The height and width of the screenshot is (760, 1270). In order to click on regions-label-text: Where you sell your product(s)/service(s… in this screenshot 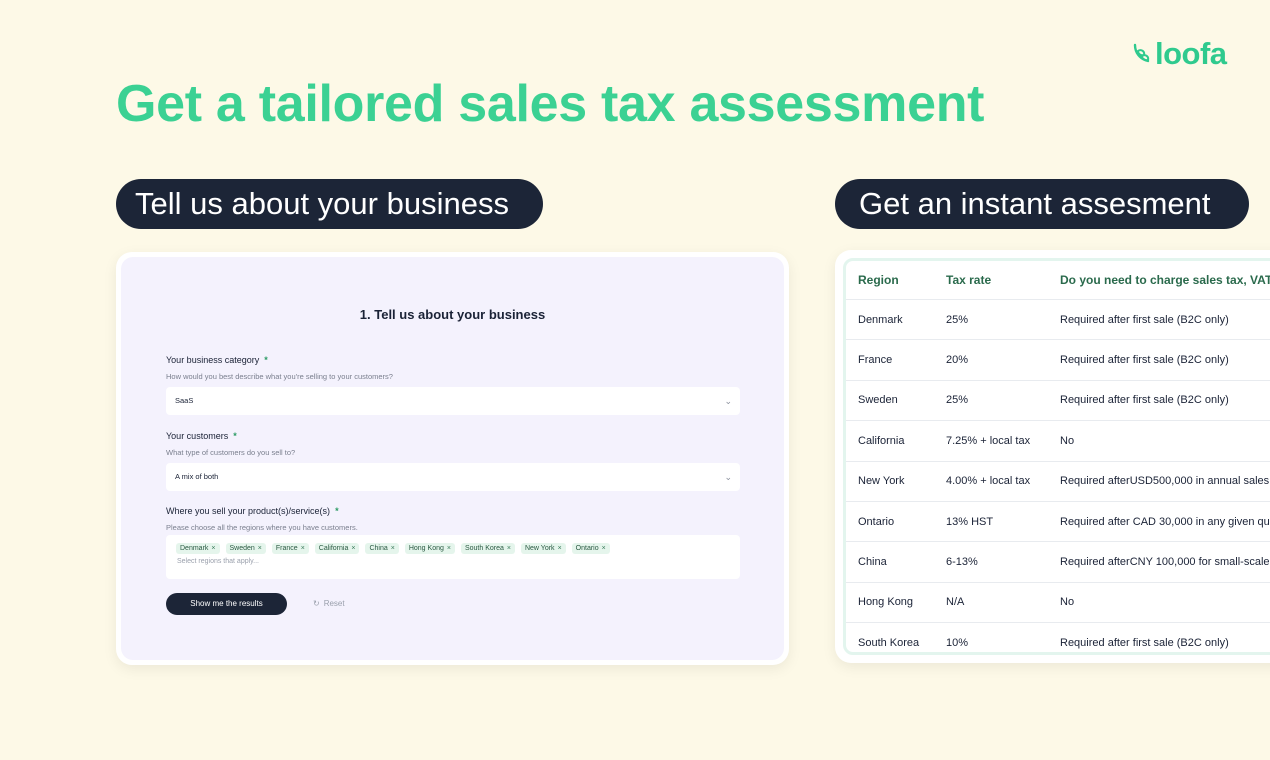, I will do `click(248, 511)`.